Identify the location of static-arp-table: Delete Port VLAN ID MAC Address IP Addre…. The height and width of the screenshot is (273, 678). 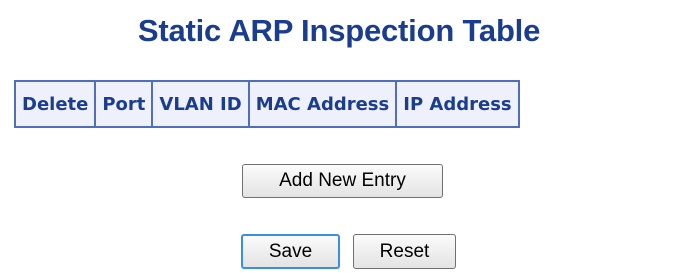
(266, 104).